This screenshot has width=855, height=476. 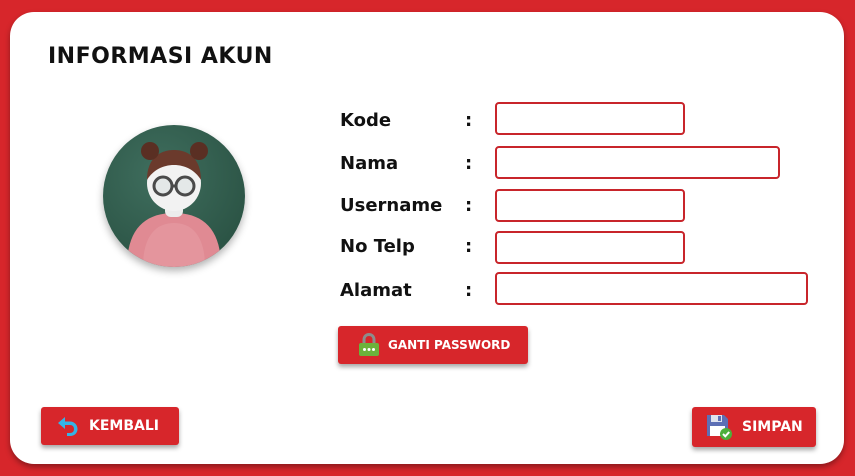 What do you see at coordinates (469, 290) in the screenshot?
I see `colon-alamat: :` at bounding box center [469, 290].